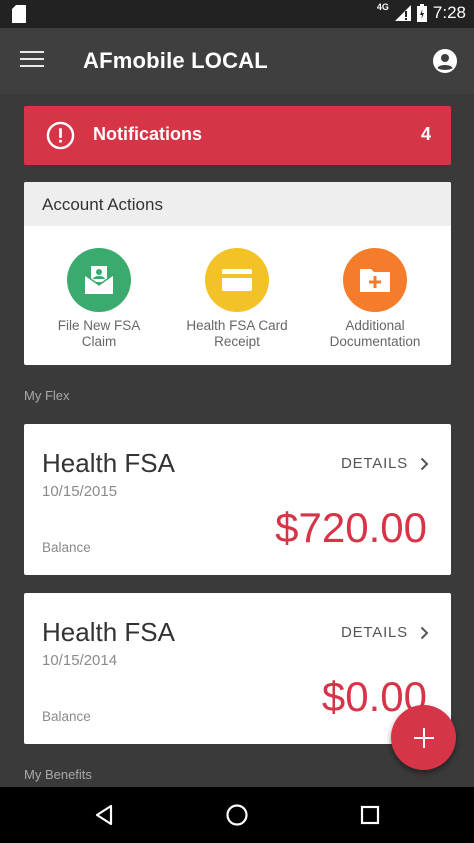 The image size is (474, 843). What do you see at coordinates (351, 527) in the screenshot?
I see `balance-amount: $720.00` at bounding box center [351, 527].